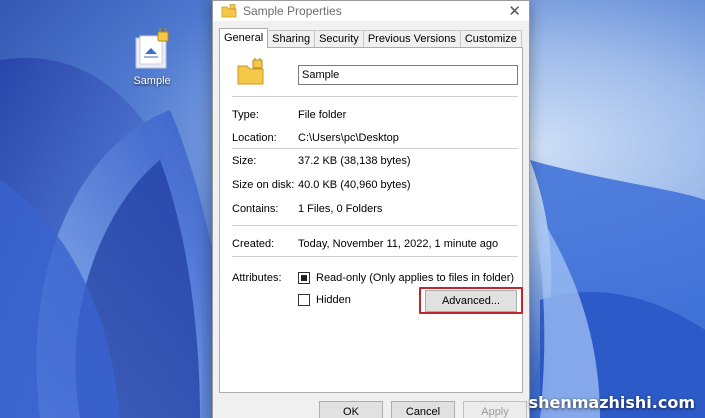  What do you see at coordinates (304, 300) in the screenshot?
I see `hidden-checkbox` at bounding box center [304, 300].